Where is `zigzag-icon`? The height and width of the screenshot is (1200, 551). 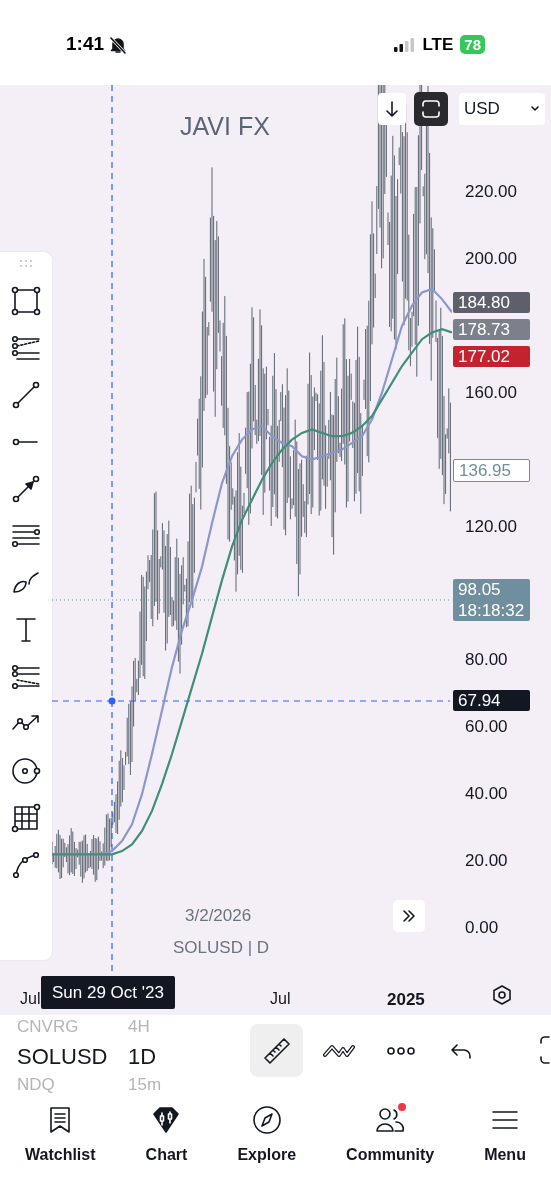 zigzag-icon is located at coordinates (338, 1050).